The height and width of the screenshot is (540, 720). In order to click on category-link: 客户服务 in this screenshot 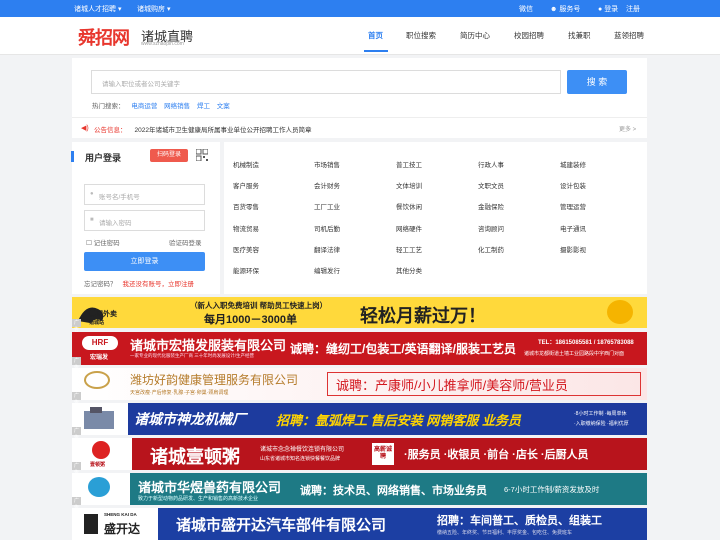, I will do `click(246, 185)`.